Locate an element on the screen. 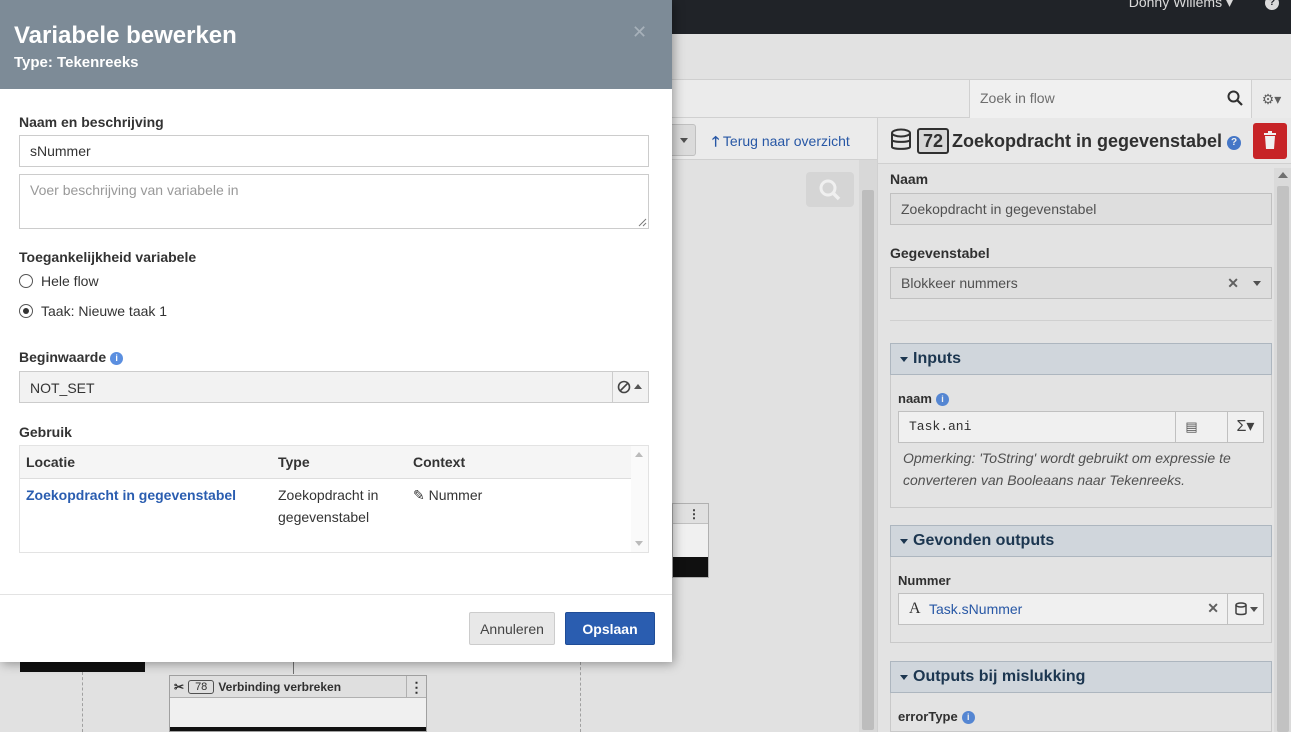 This screenshot has width=1291, height=732. initial-value: NOT_SET is located at coordinates (62, 388).